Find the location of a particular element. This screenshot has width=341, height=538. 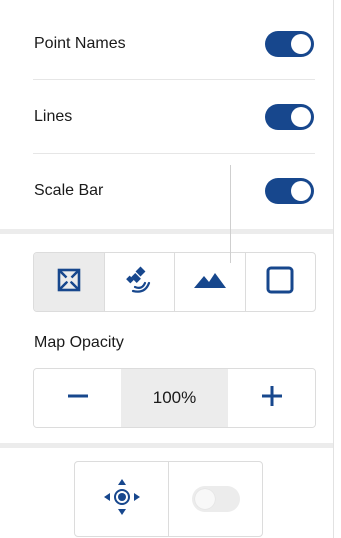

locate-button is located at coordinates (122, 499).